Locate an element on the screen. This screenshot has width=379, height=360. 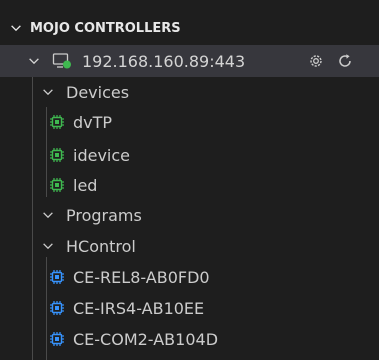
host-actions is located at coordinates (330, 61).